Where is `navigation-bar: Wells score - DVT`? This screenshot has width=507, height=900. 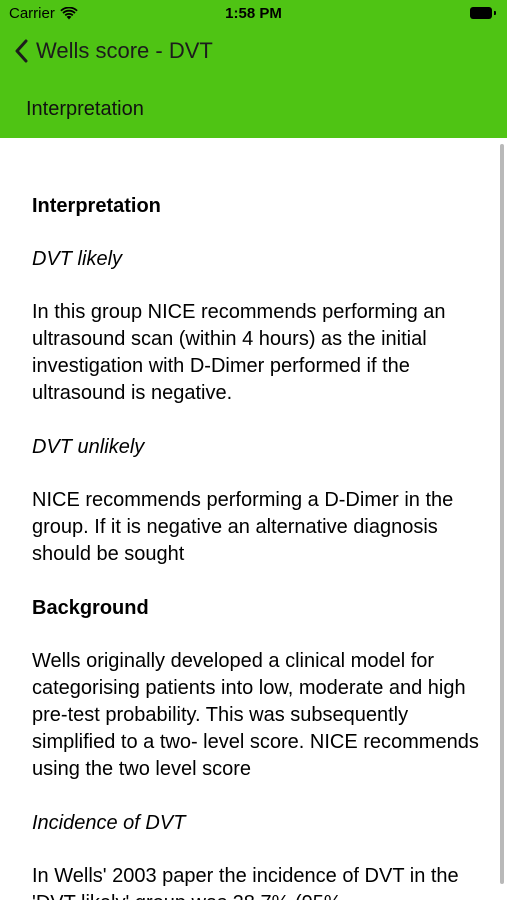 navigation-bar: Wells score - DVT is located at coordinates (253, 53).